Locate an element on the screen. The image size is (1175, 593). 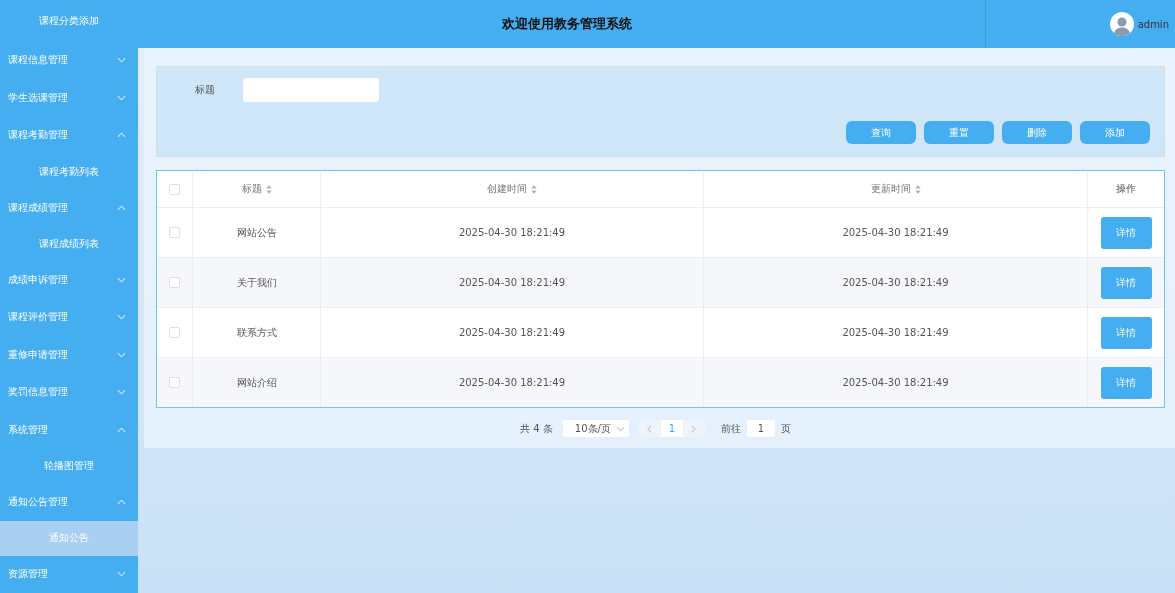
menu-item: 课程成绩列表 is located at coordinates (69, 243).